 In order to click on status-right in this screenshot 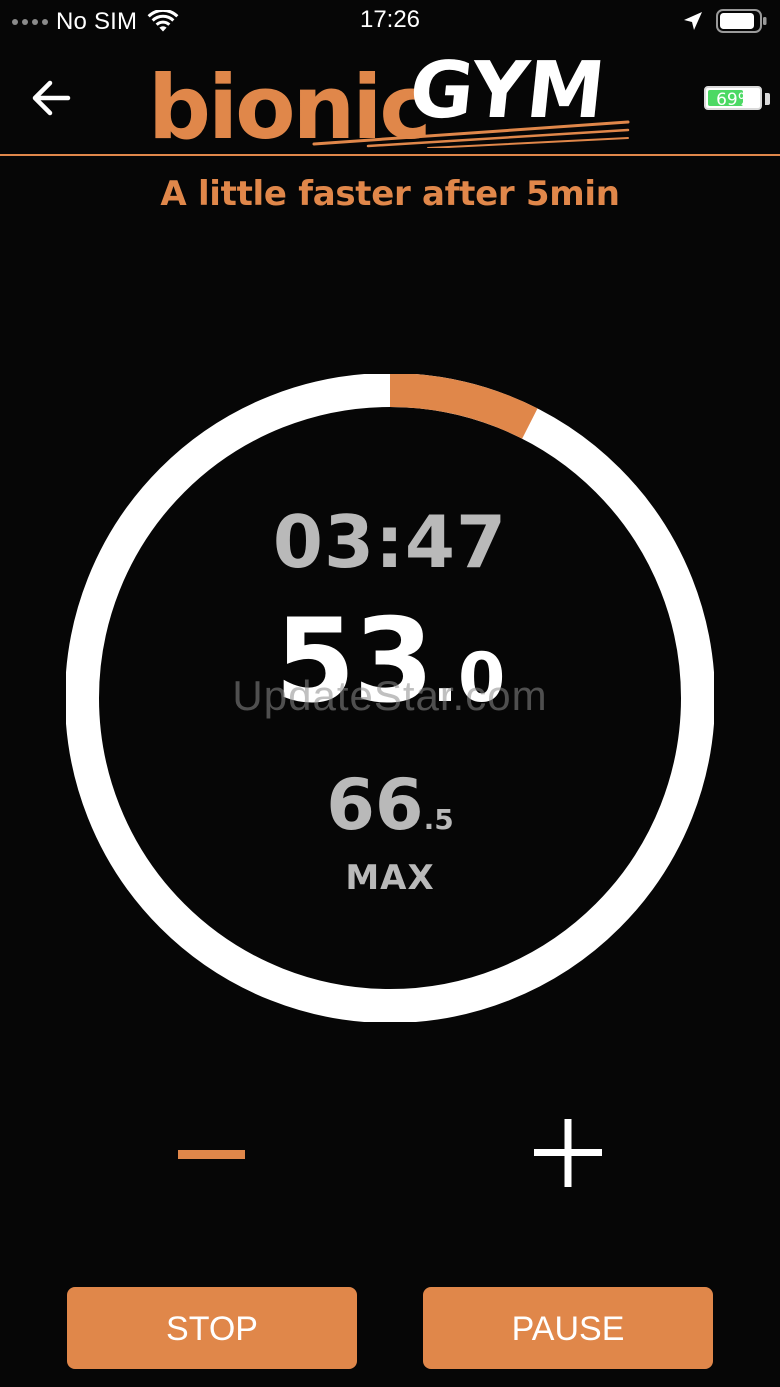, I will do `click(725, 21)`.